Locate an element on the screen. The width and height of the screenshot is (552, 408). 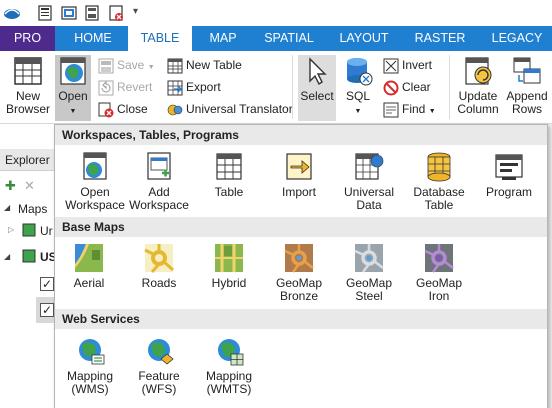
wms-gallery-icon is located at coordinates (92, 352).